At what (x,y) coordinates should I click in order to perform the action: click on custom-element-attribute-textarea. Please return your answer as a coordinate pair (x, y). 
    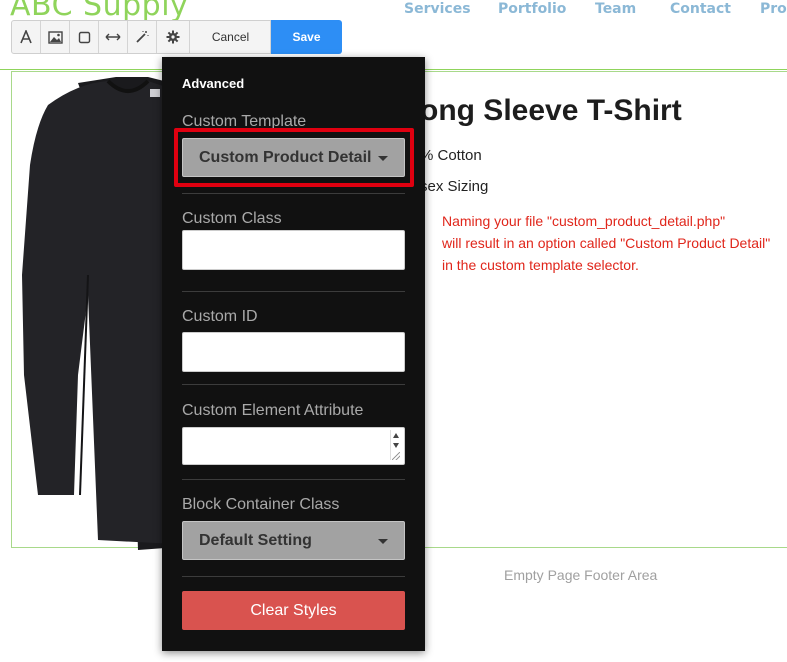
    Looking at the image, I should click on (293, 446).